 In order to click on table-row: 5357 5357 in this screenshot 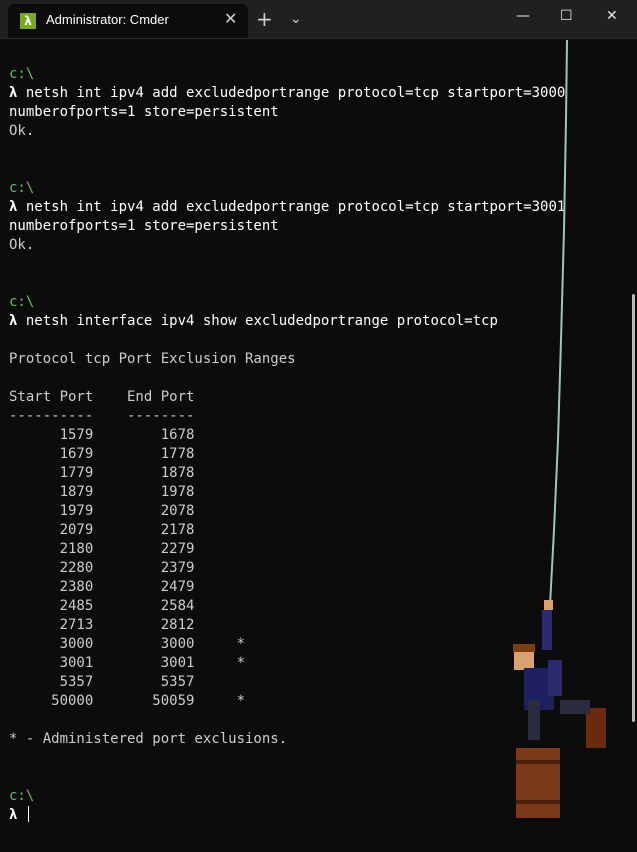, I will do `click(102, 682)`.